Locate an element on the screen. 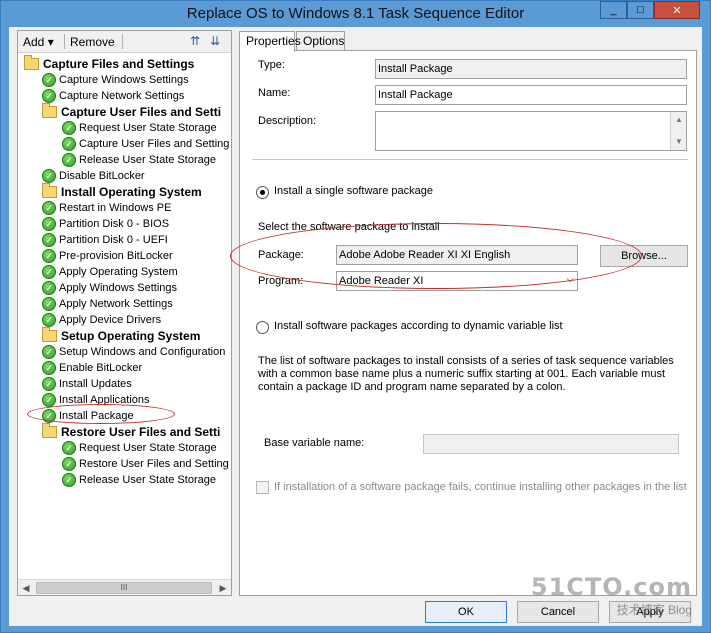  close-button: ✕ is located at coordinates (677, 10).